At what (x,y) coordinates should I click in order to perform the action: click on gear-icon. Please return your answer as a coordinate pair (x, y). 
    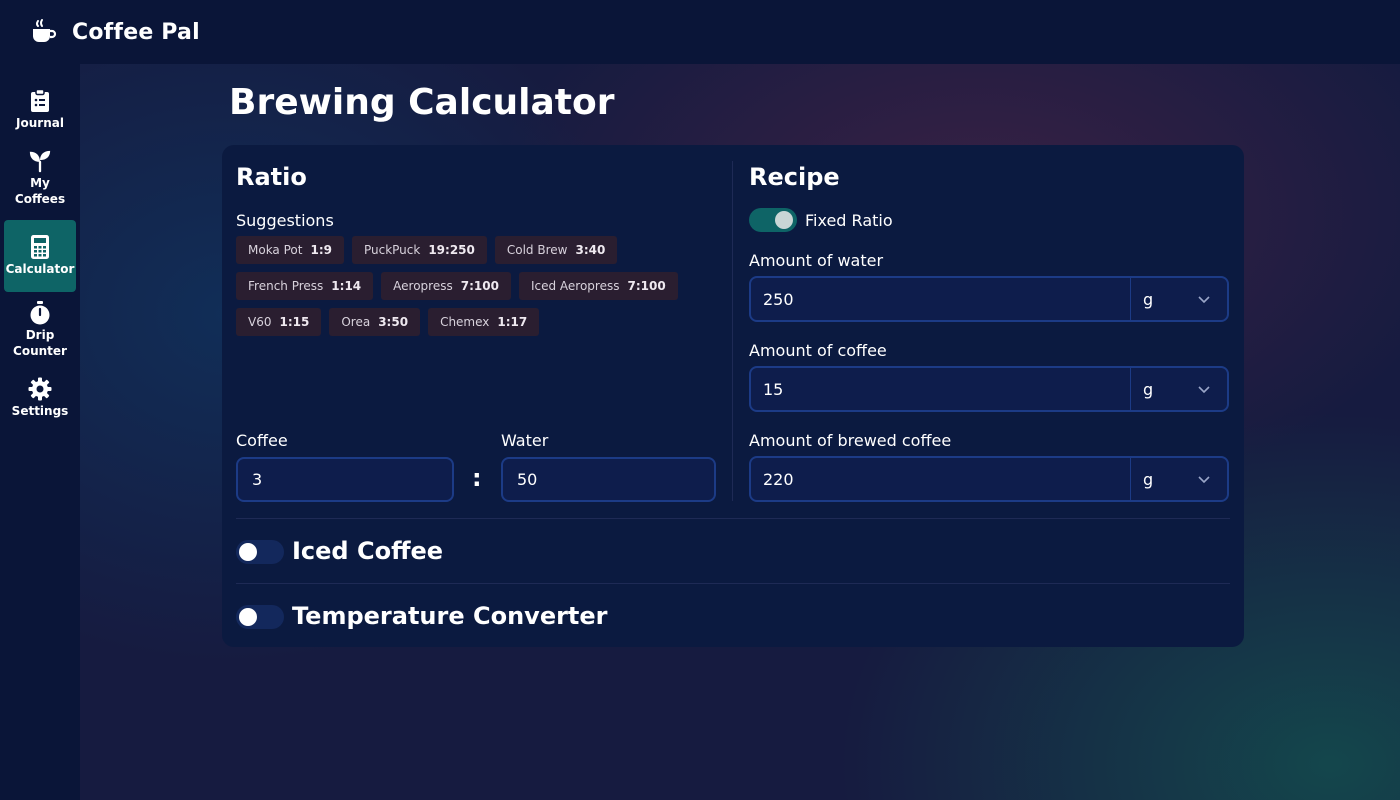
    Looking at the image, I should click on (40, 389).